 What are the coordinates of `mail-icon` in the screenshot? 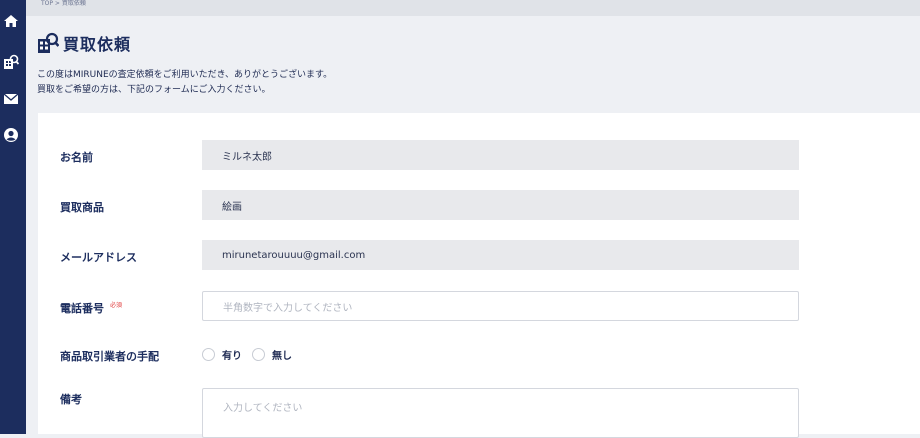 It's located at (11, 99).